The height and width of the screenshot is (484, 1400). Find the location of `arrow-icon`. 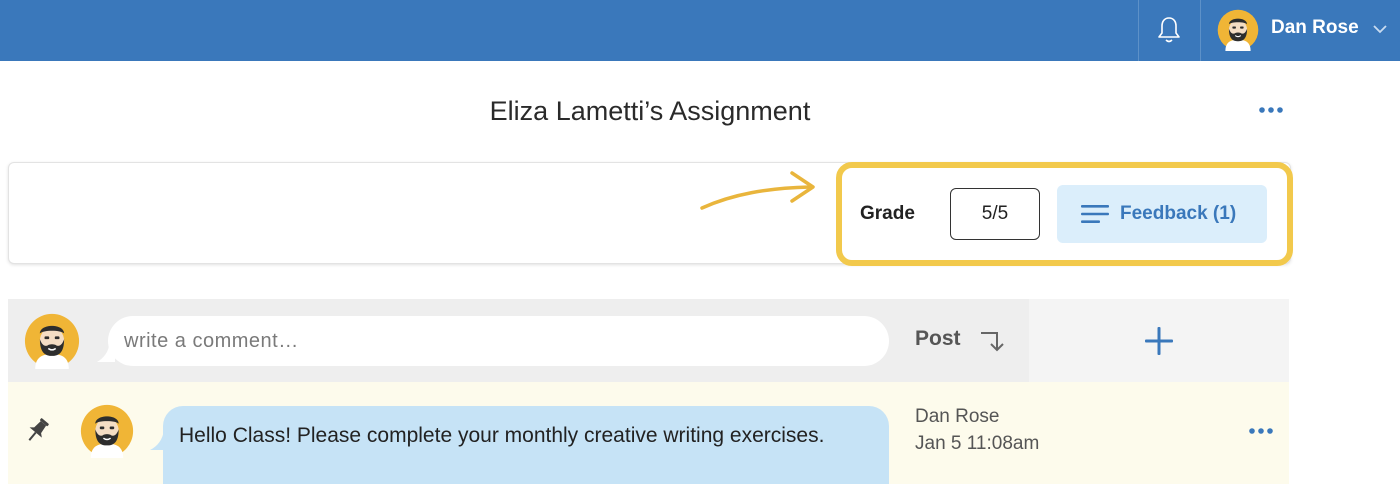

arrow-icon is located at coordinates (757, 190).